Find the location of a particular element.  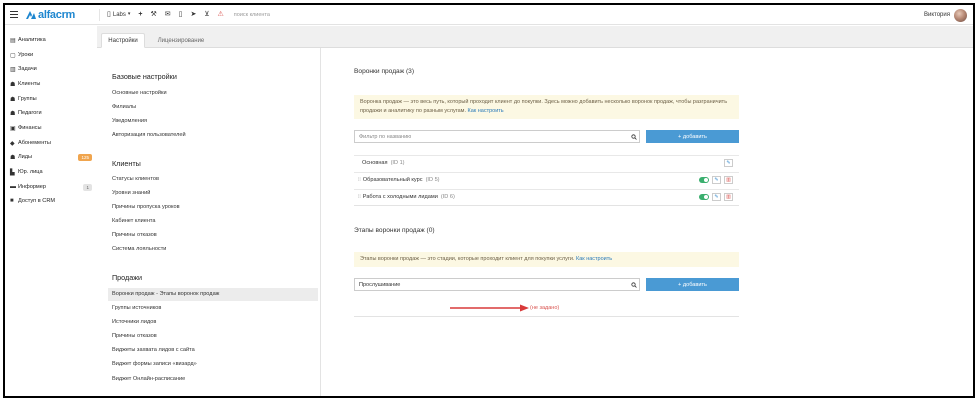

tab-licensing: Лицензирование is located at coordinates (181, 40).